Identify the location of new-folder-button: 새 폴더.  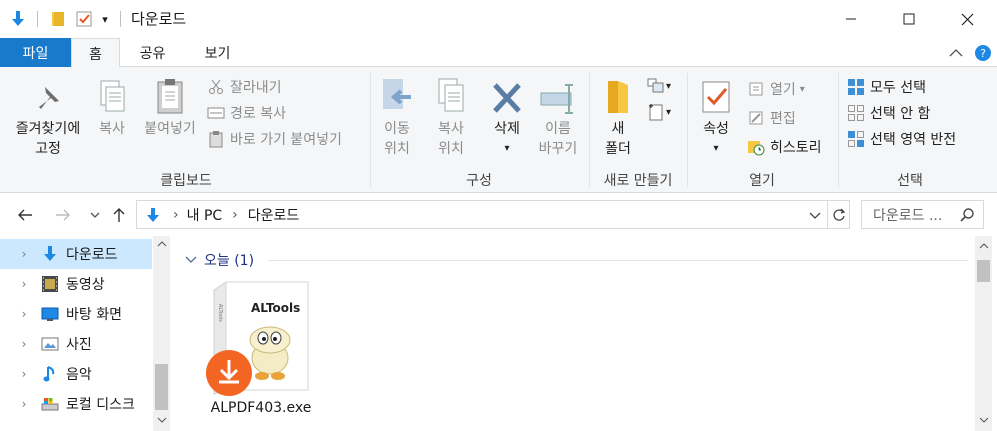
(618, 117).